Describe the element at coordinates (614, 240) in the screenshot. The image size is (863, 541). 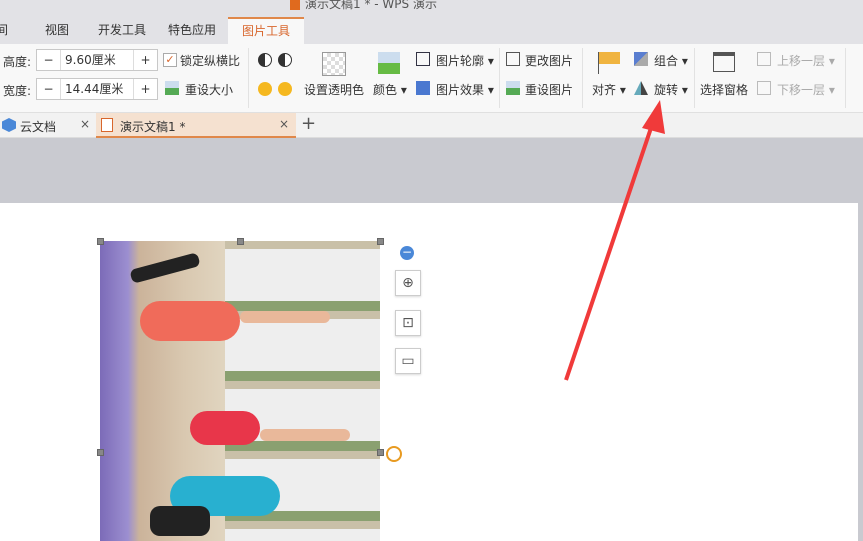
I see `red-arrow-annotation` at that location.